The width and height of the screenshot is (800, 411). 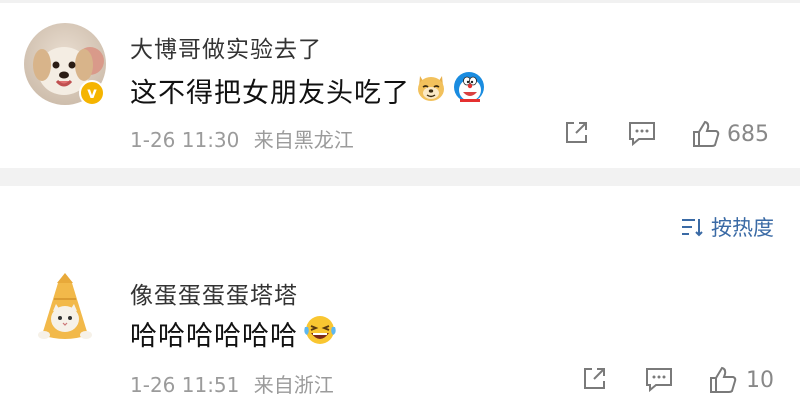 What do you see at coordinates (185, 385) in the screenshot?
I see `comment-time: 1-26 11:51` at bounding box center [185, 385].